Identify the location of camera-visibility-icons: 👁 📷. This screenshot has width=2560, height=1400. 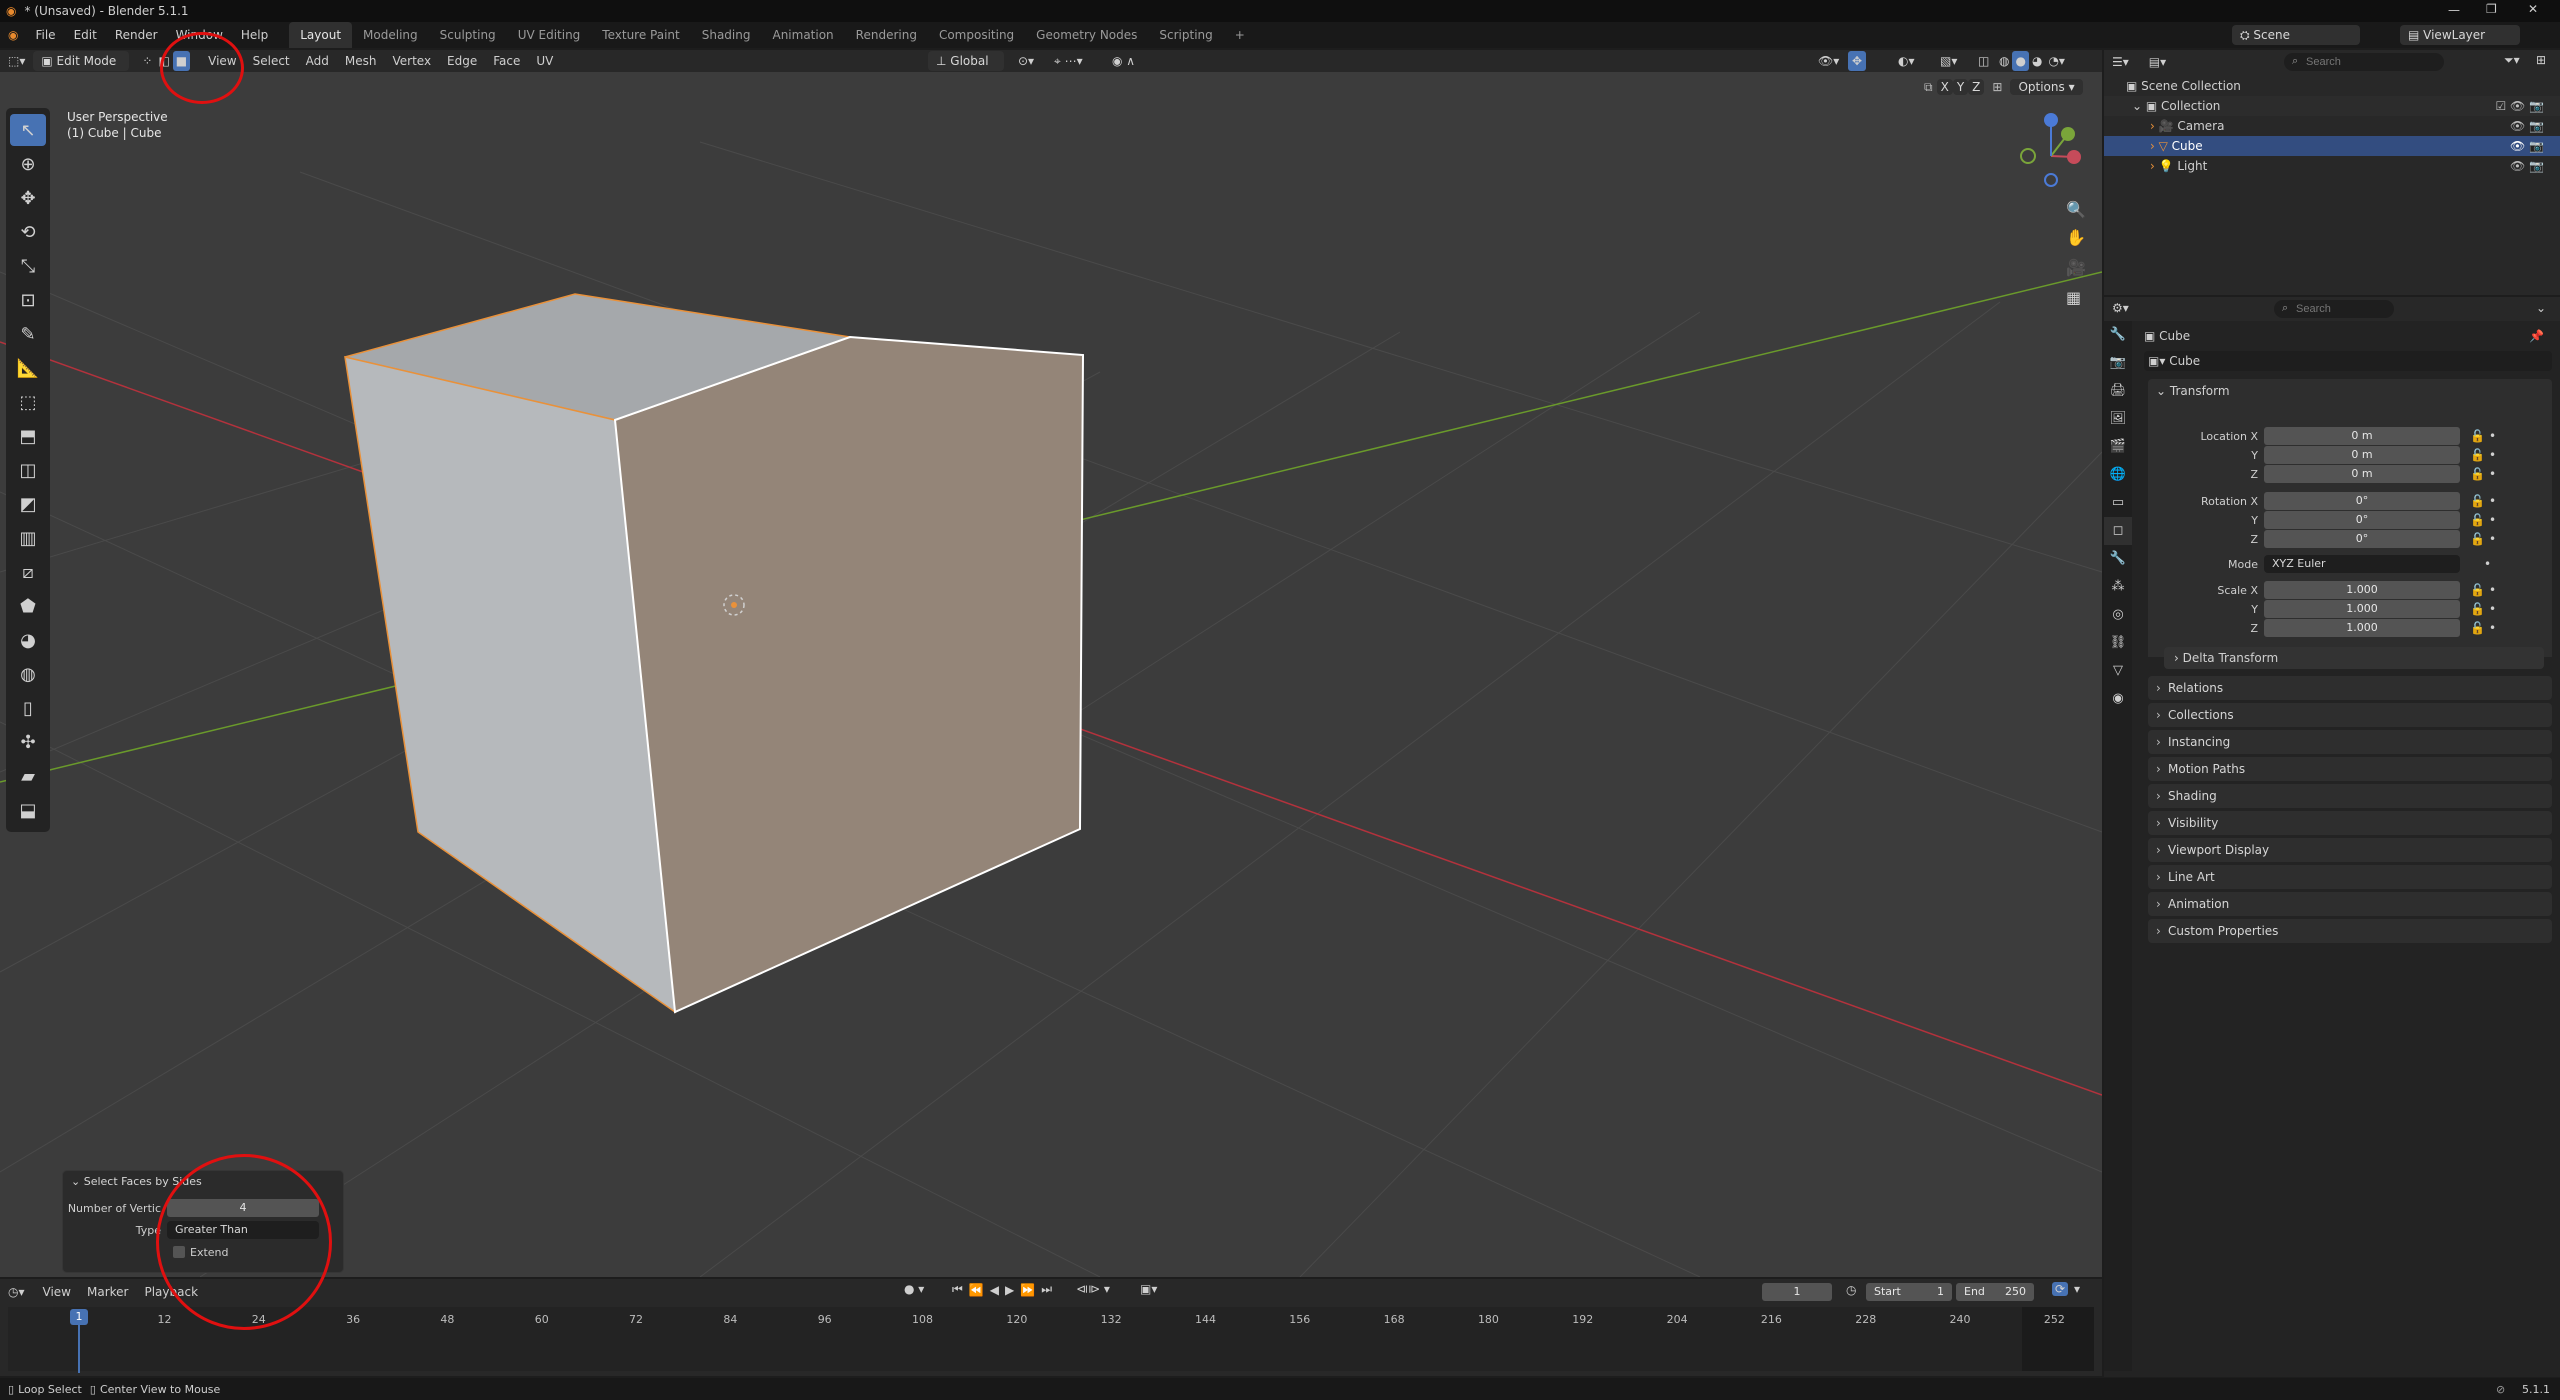
(2527, 126).